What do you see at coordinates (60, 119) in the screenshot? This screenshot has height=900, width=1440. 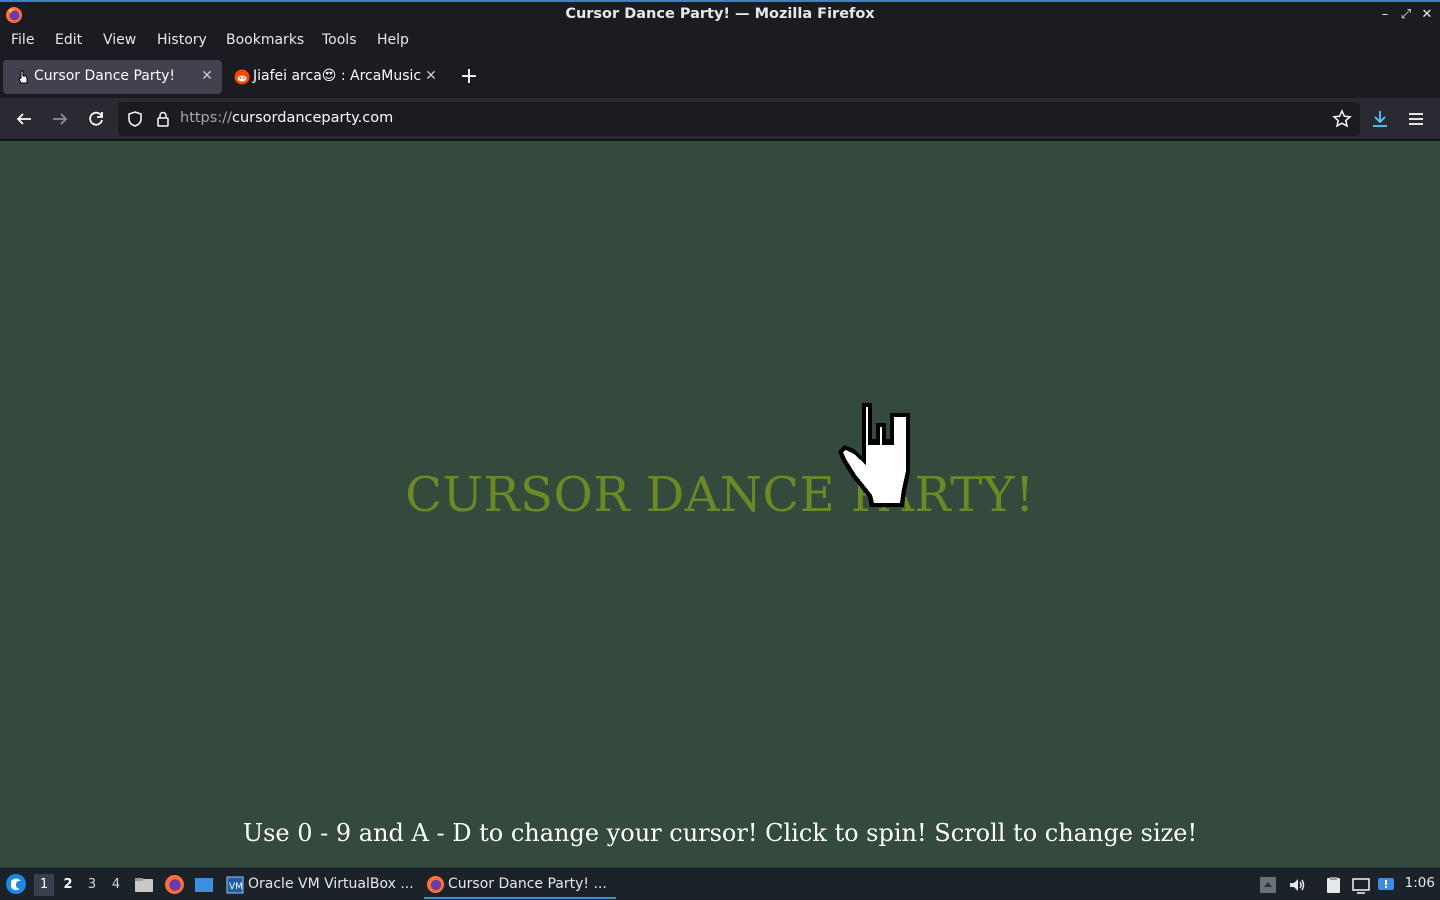 I see `forward-icon` at bounding box center [60, 119].